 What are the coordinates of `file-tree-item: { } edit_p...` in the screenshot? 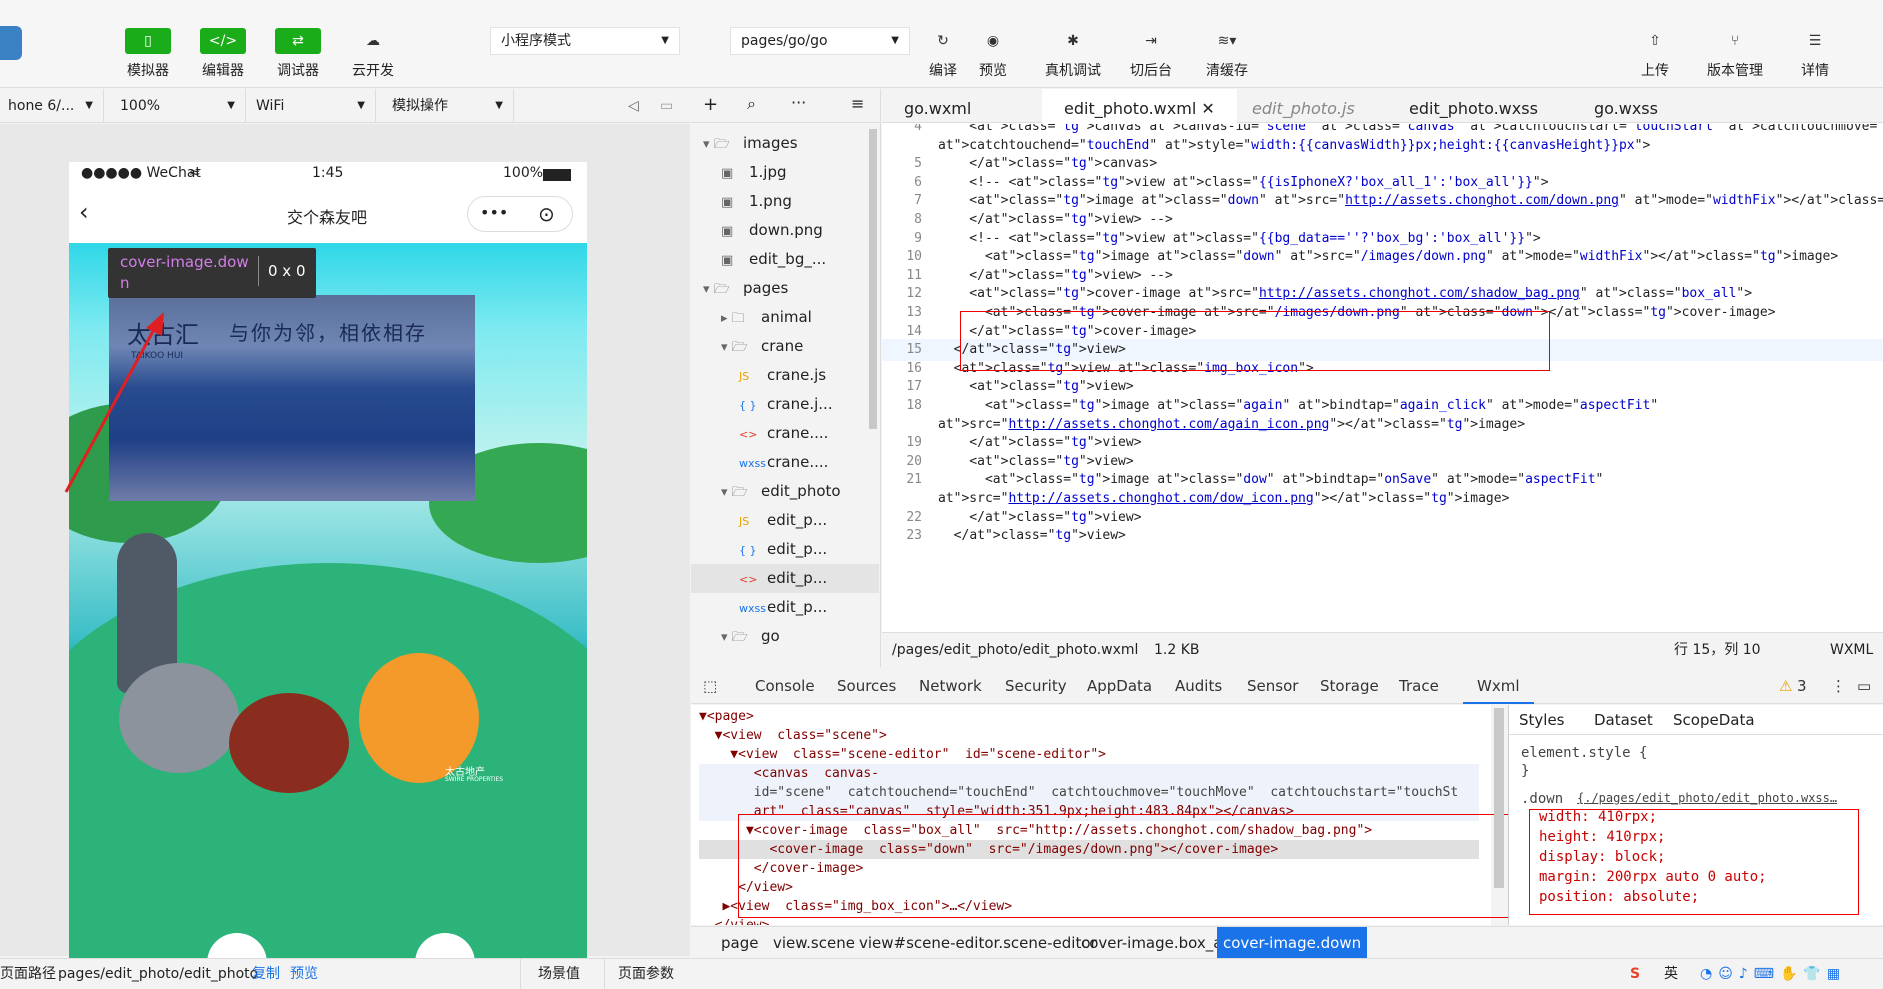 It's located at (785, 549).